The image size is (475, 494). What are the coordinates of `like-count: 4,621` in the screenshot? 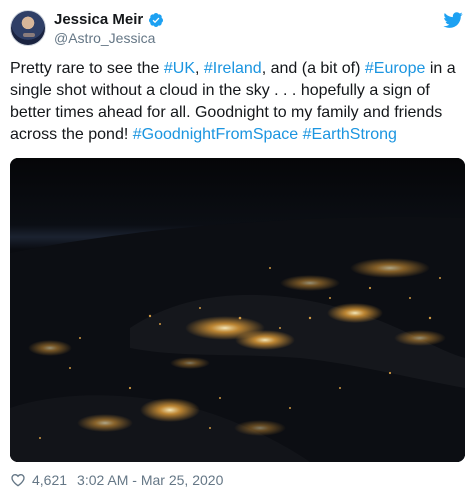 It's located at (49, 480).